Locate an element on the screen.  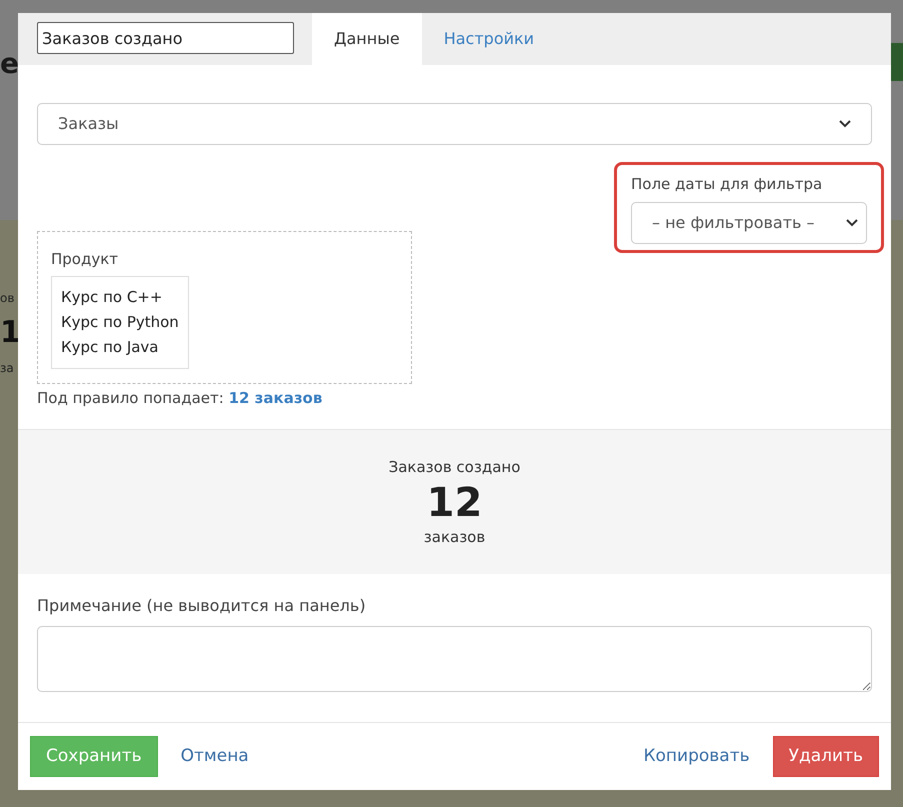
preview-value: 12 is located at coordinates (454, 503).